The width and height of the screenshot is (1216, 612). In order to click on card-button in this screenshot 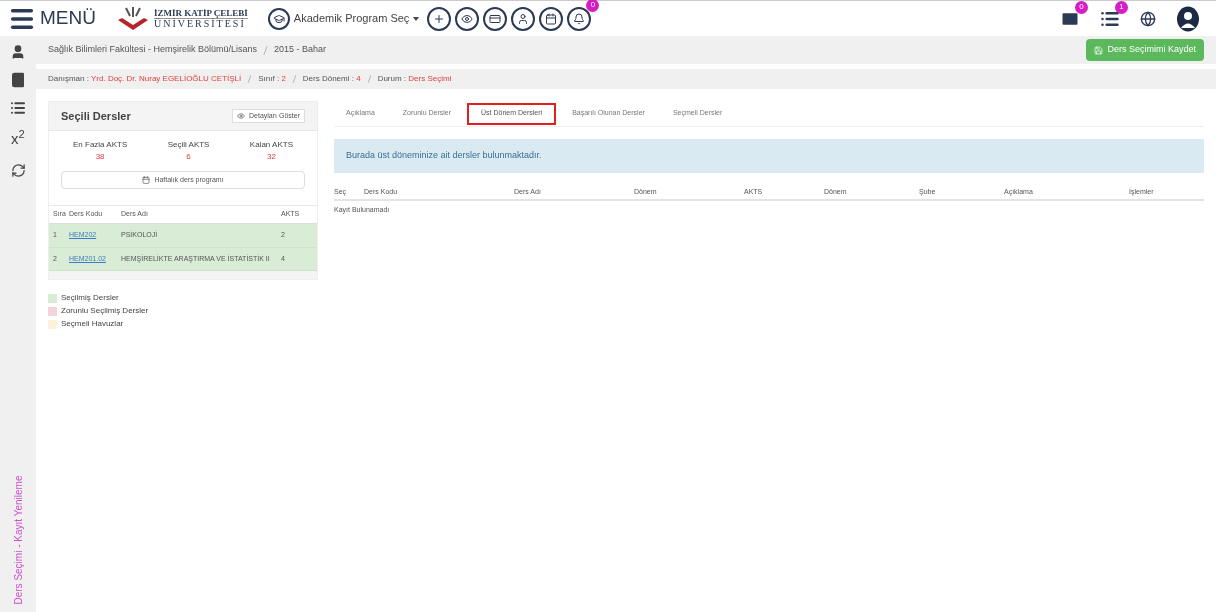, I will do `click(495, 18)`.